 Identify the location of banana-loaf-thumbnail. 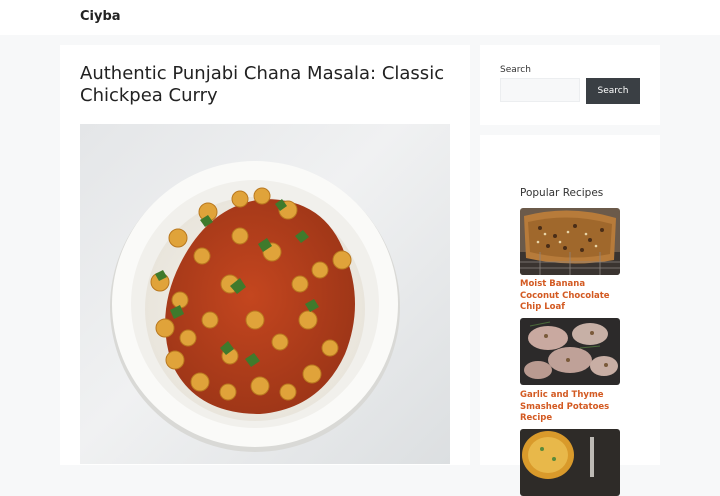
(570, 241).